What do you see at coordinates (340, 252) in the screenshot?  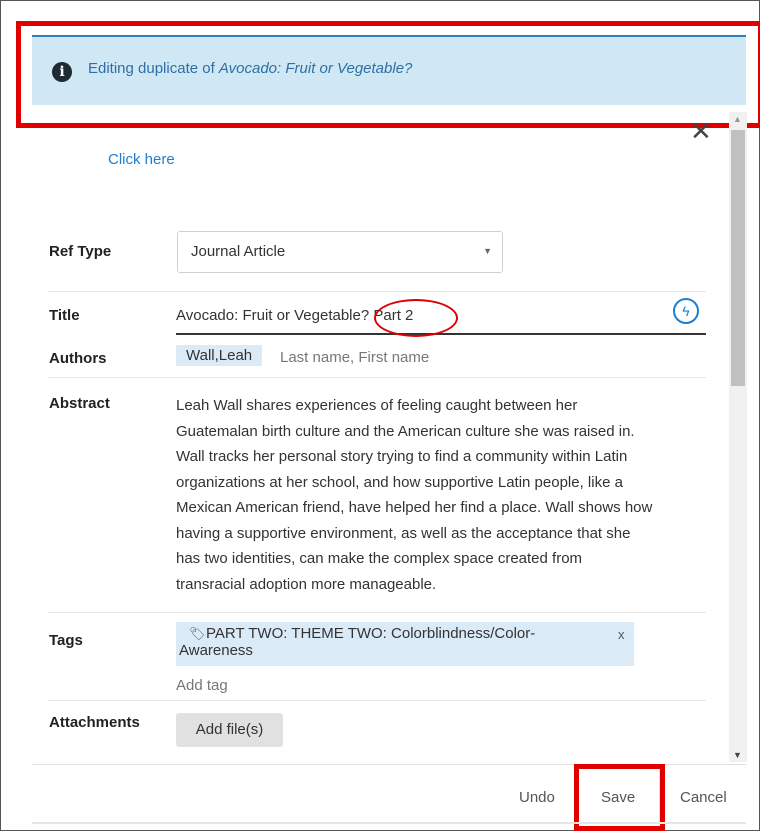 I see `ref-type-select: Journal Article ▼` at bounding box center [340, 252].